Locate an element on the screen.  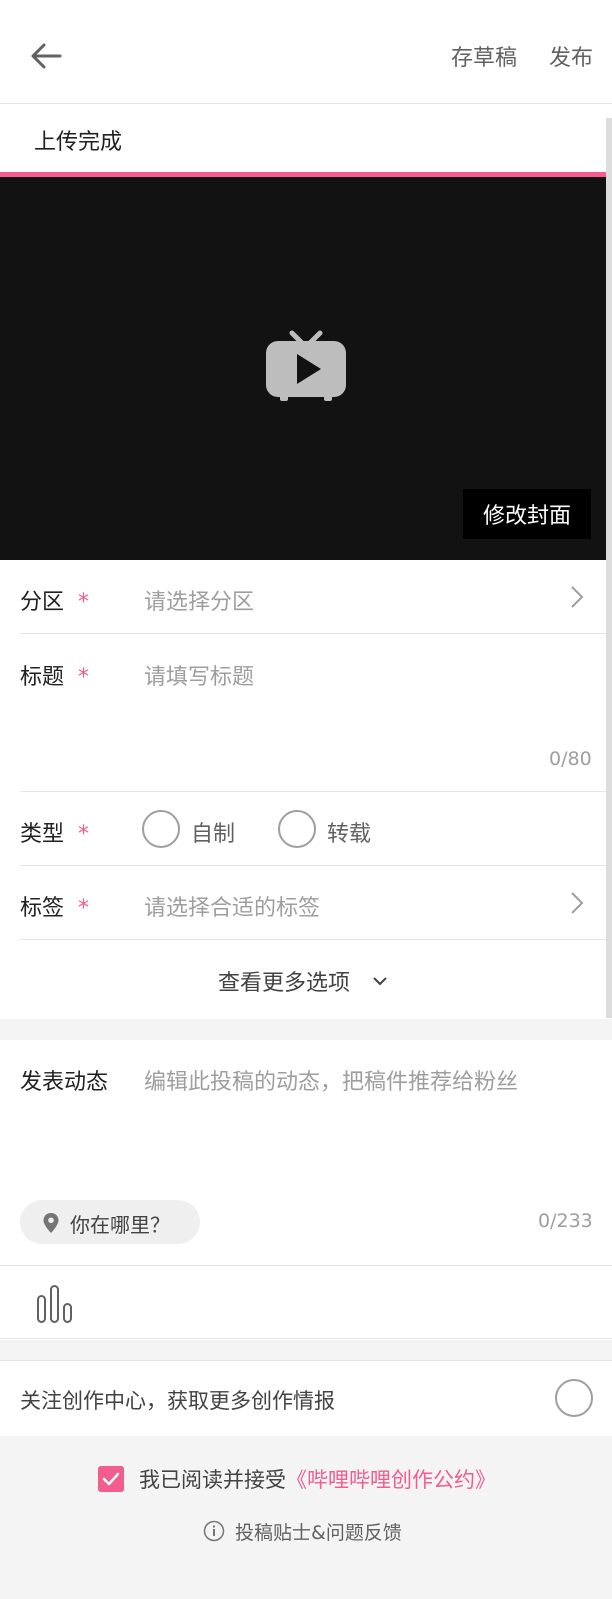
tags-placeholder: 请选择合适的标签 is located at coordinates (232, 908).